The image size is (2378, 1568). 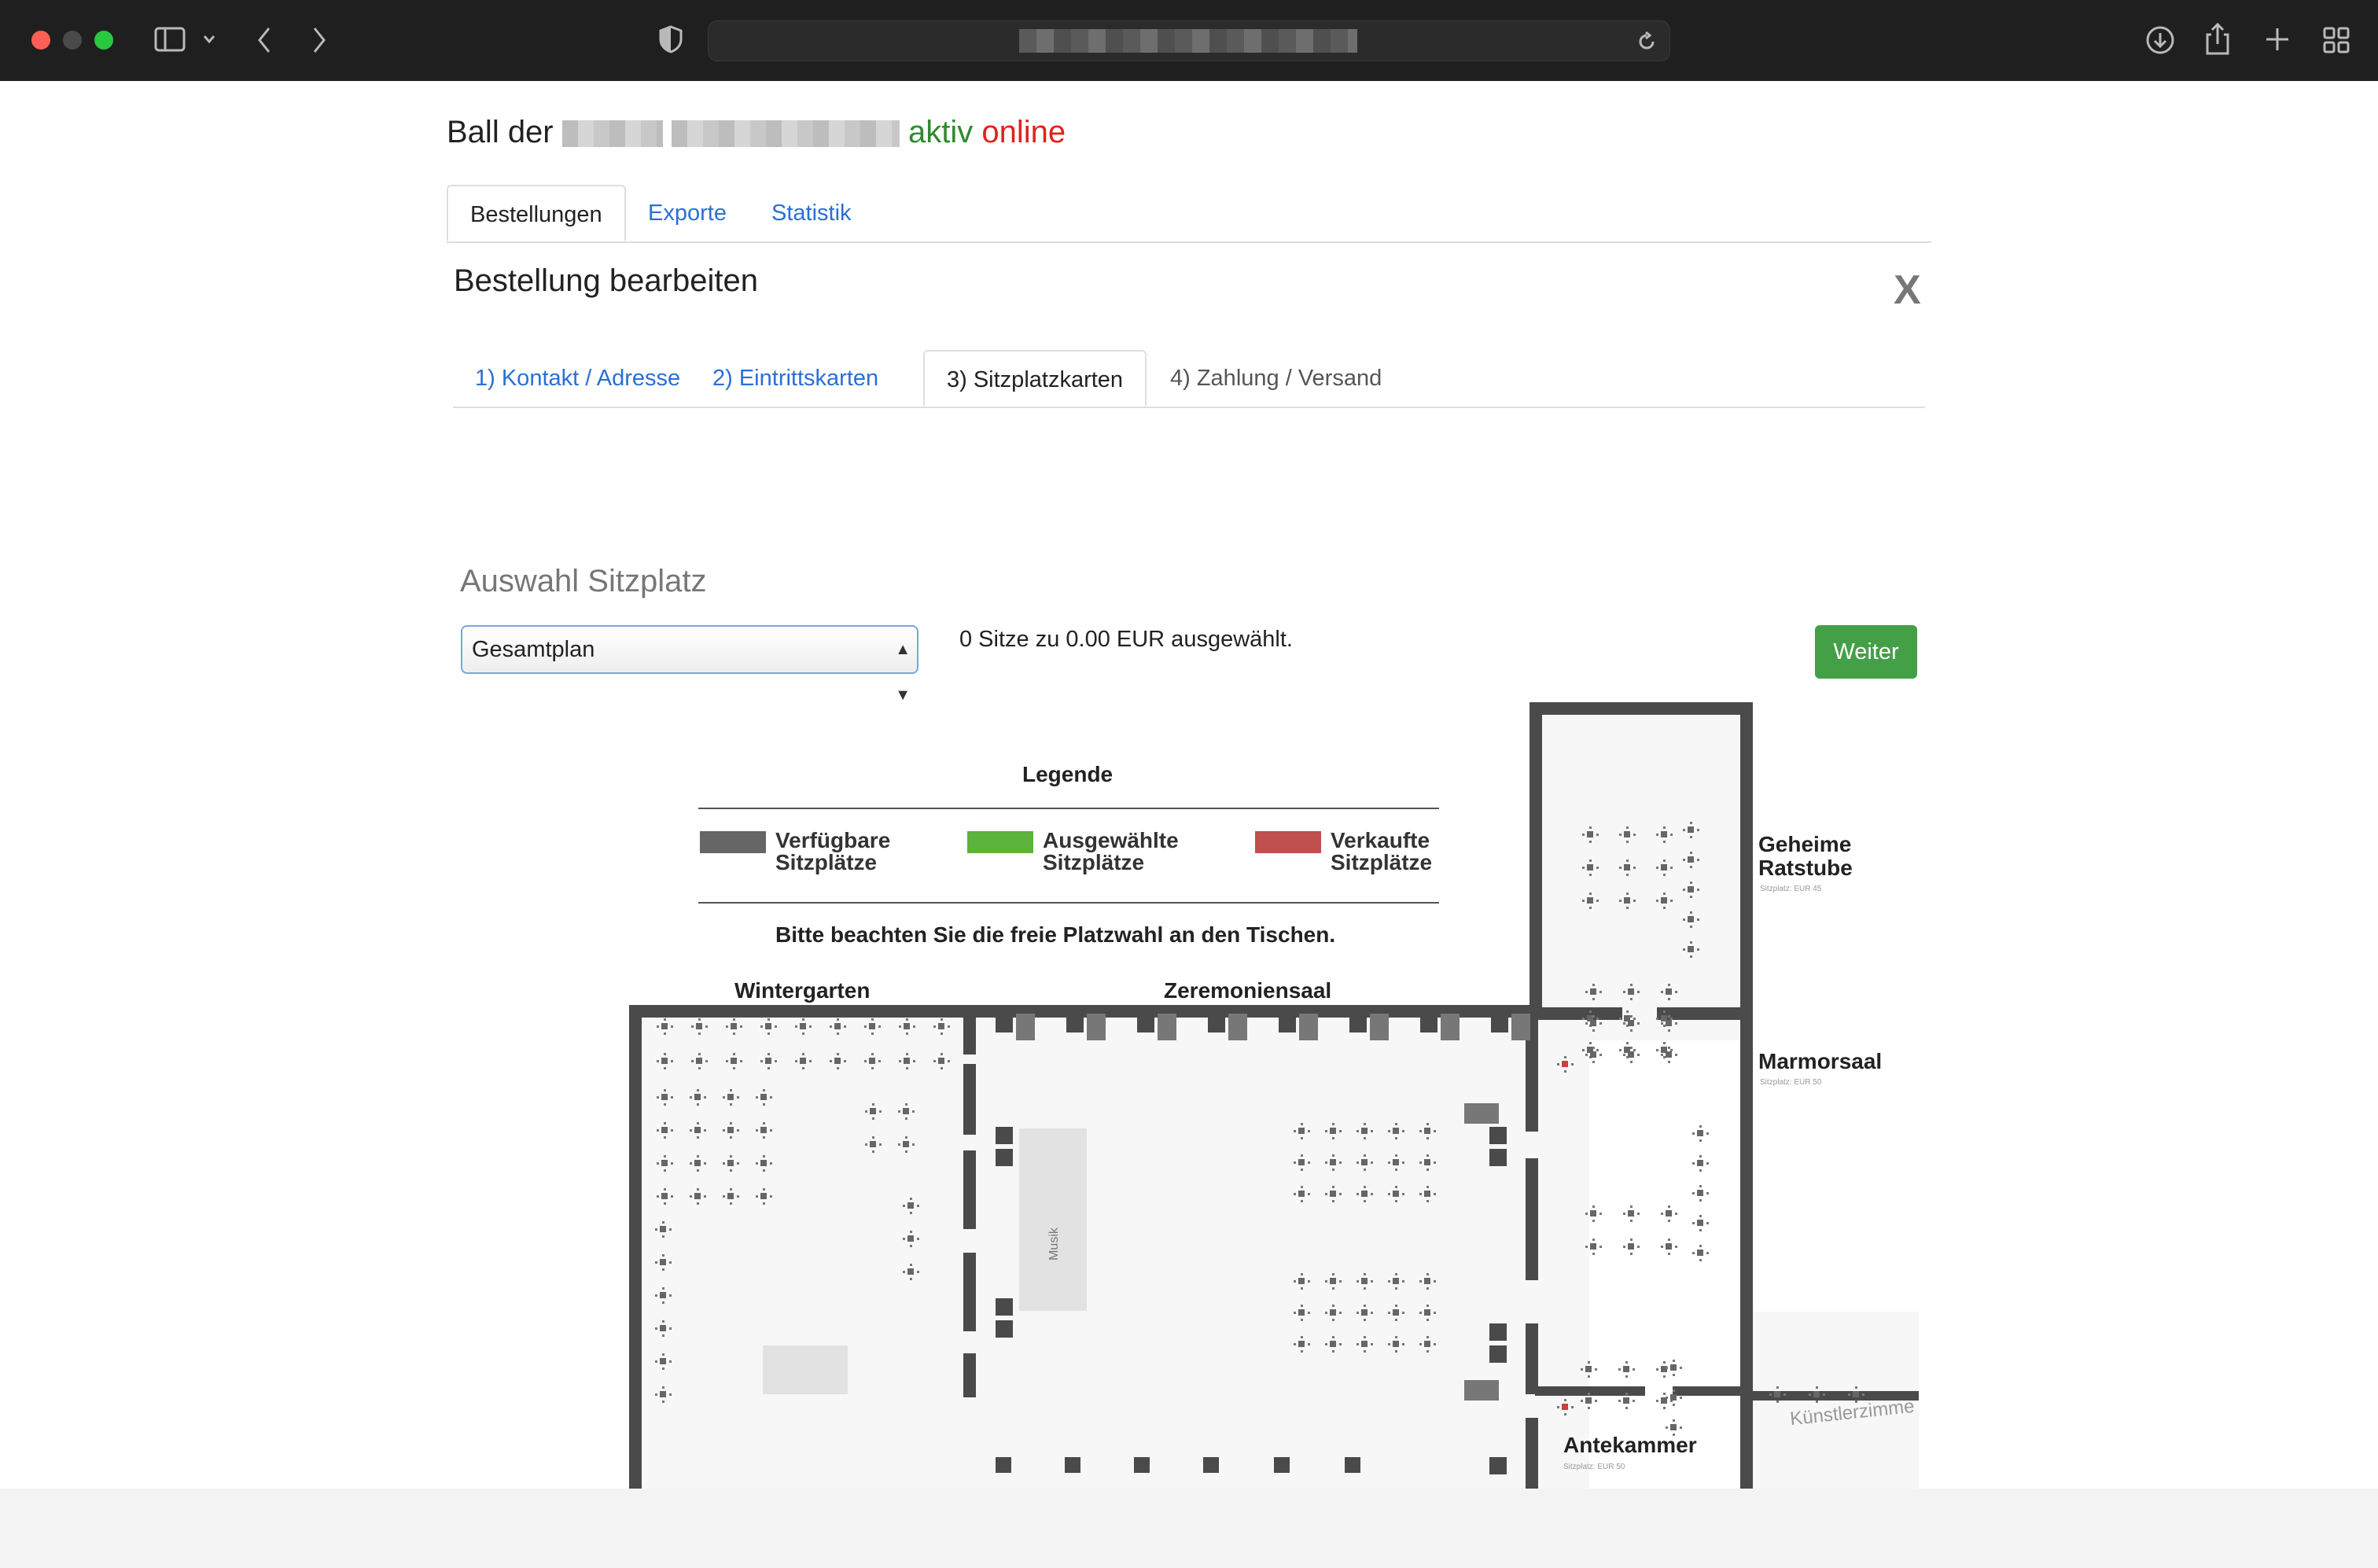 What do you see at coordinates (1035, 378) in the screenshot?
I see `tab-sitzplatzkarten: 3) Sitzplatzkarten` at bounding box center [1035, 378].